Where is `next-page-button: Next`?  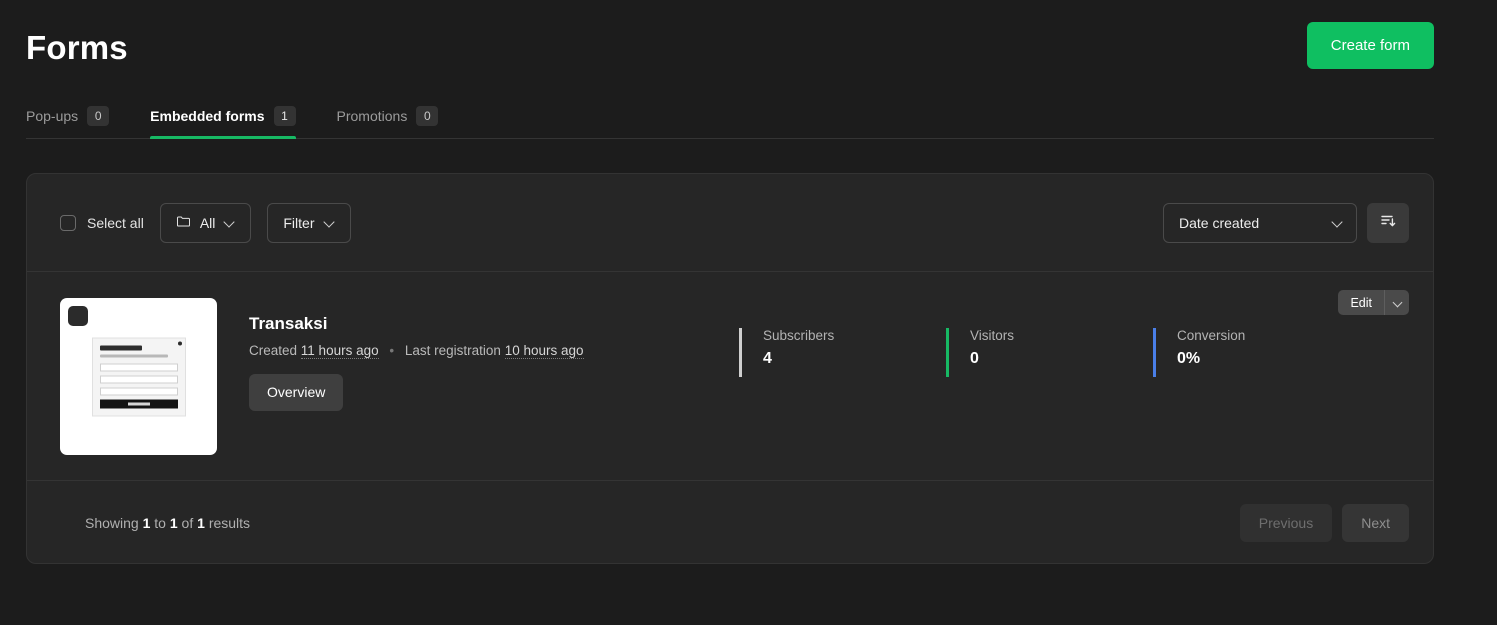
next-page-button: Next is located at coordinates (1375, 522).